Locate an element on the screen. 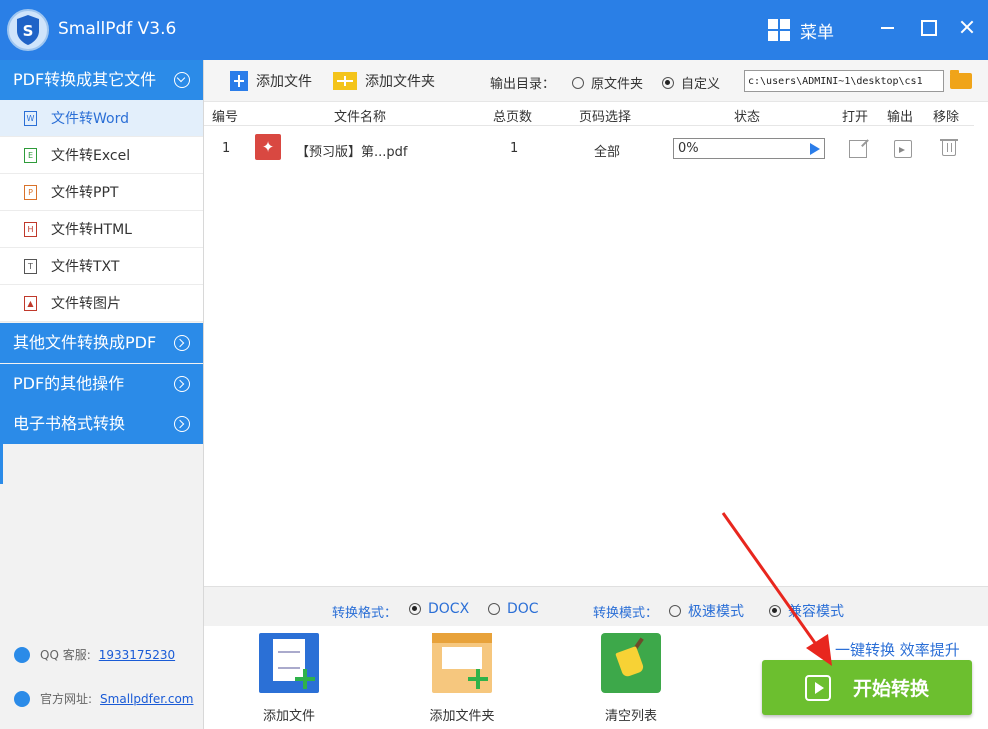  output-path-input is located at coordinates (844, 81).